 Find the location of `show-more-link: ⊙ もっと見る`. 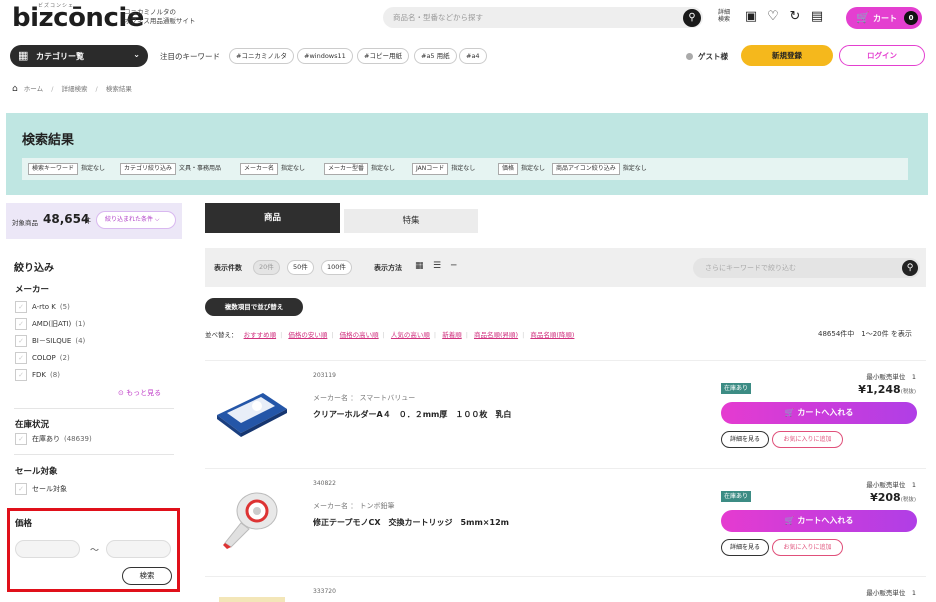

show-more-link: ⊙ もっと見る is located at coordinates (139, 393).